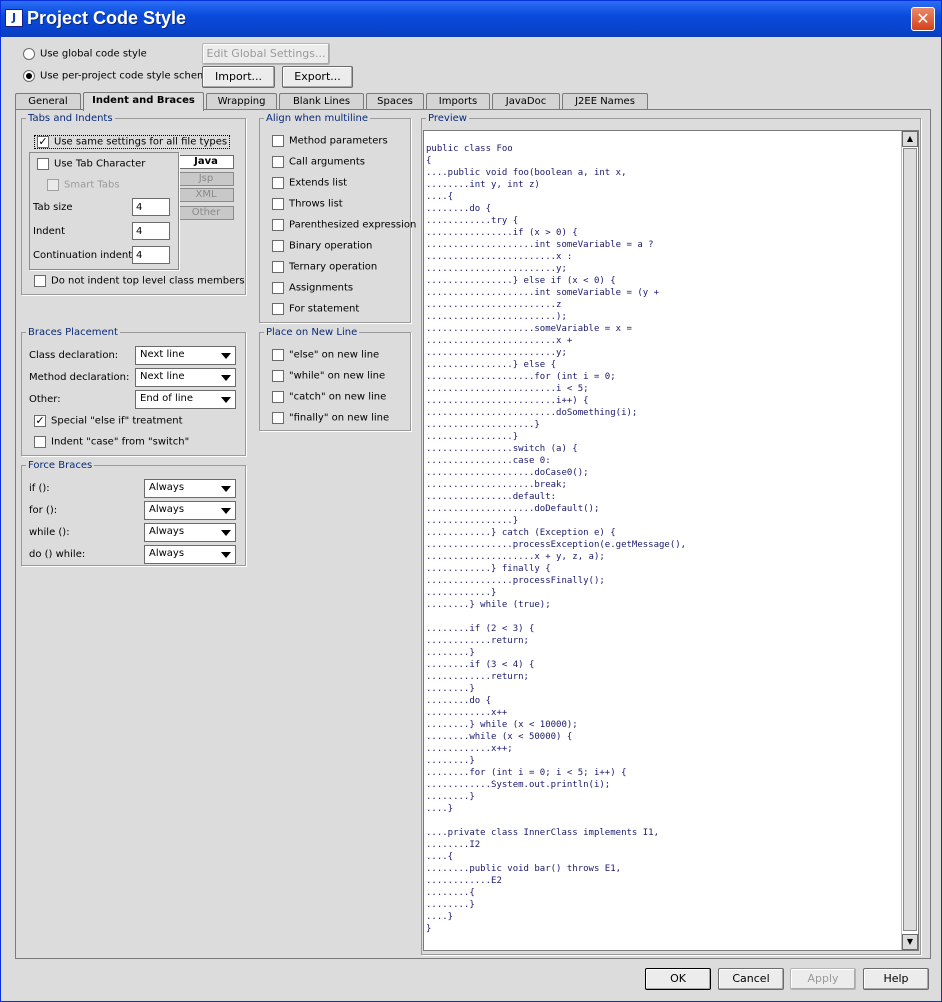 The width and height of the screenshot is (942, 1002). I want to click on global-style-radio: Use global code style, so click(85, 54).